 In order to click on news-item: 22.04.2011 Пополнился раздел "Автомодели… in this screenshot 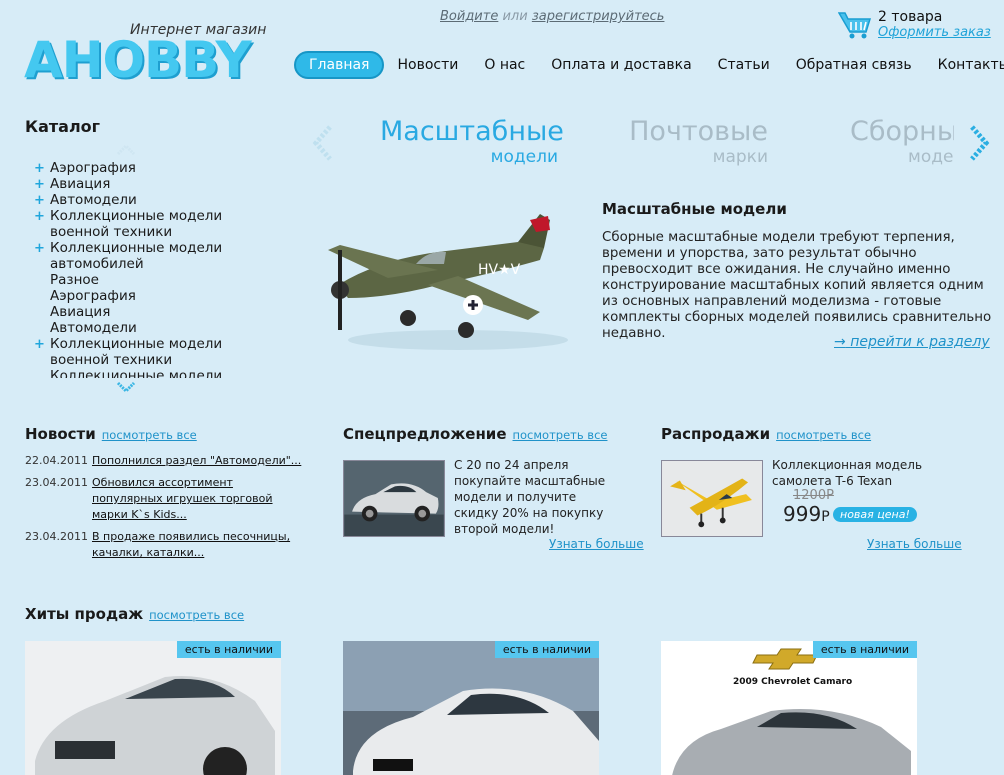, I will do `click(175, 461)`.